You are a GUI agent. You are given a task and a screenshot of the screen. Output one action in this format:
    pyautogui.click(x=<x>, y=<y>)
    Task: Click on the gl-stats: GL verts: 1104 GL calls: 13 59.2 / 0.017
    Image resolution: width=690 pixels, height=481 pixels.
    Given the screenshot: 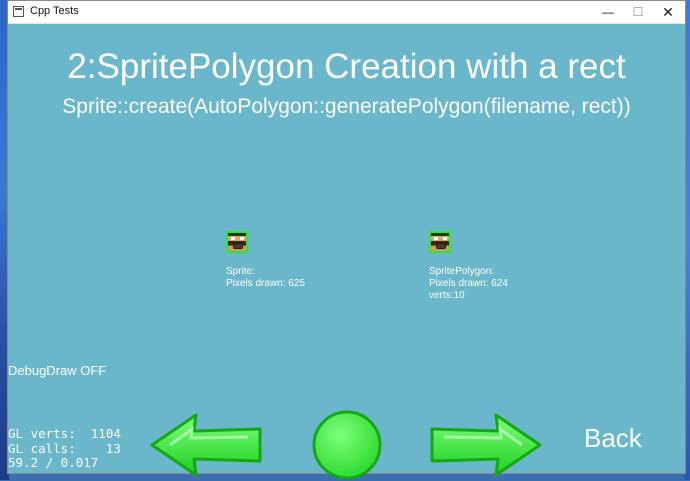 What is the action you would take?
    pyautogui.click(x=64, y=448)
    